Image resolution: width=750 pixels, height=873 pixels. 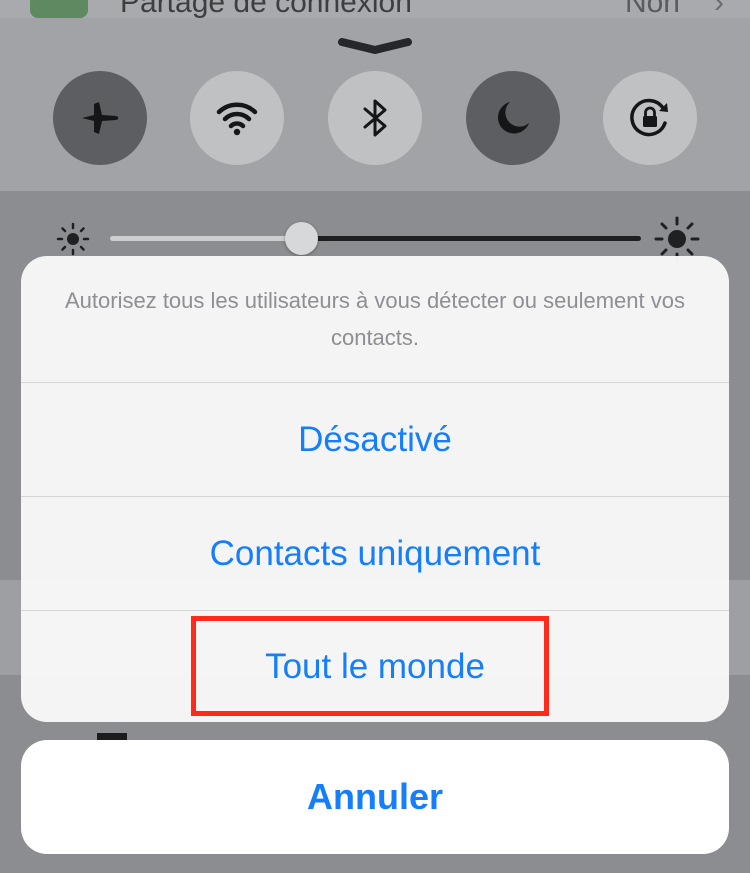 I want to click on option-everyone-button: Tout le monde, so click(x=375, y=666).